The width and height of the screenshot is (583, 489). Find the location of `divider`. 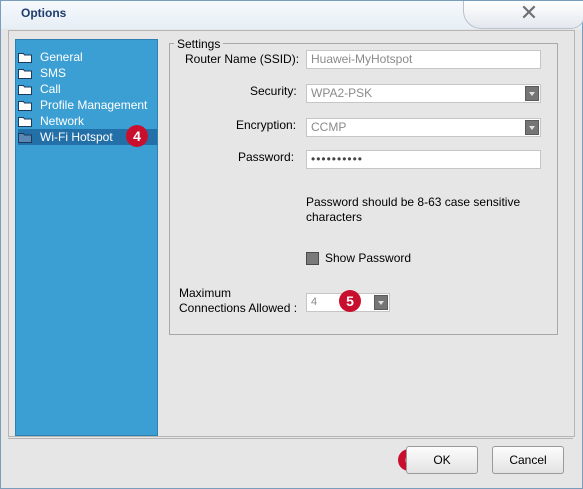

divider is located at coordinates (290, 438).